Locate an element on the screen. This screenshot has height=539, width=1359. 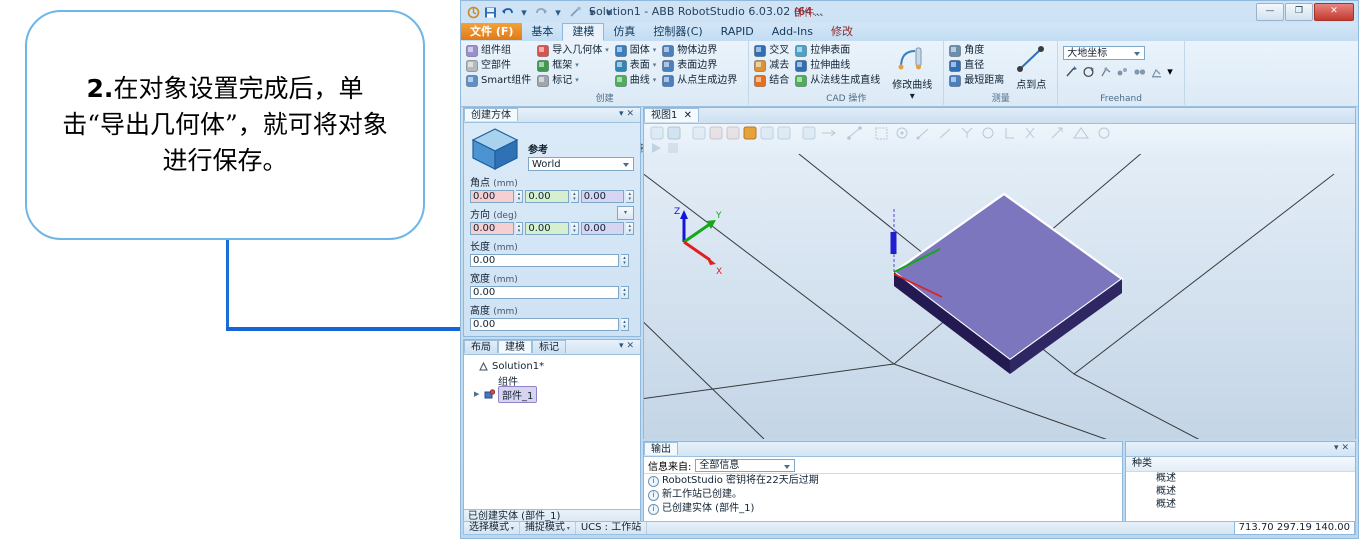
close-icon: ✕ is located at coordinates (686, 115).